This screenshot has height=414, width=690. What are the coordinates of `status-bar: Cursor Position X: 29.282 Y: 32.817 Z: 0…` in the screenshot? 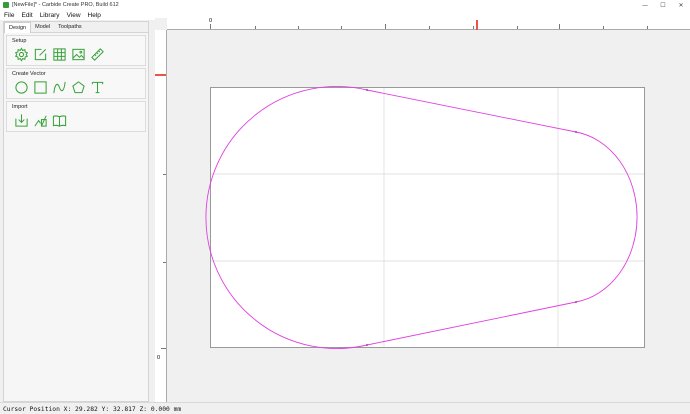 It's located at (345, 408).